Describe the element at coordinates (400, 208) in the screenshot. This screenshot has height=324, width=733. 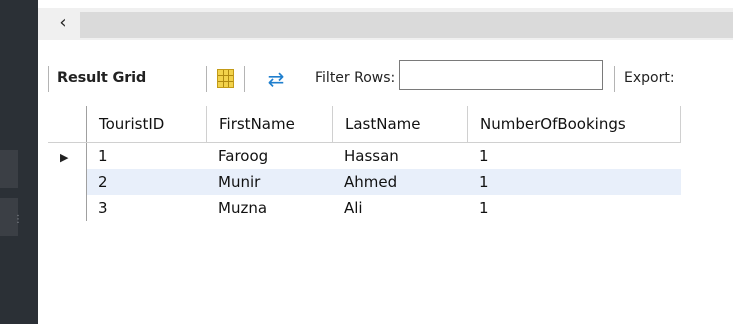
I see `table-cell: Ali` at that location.